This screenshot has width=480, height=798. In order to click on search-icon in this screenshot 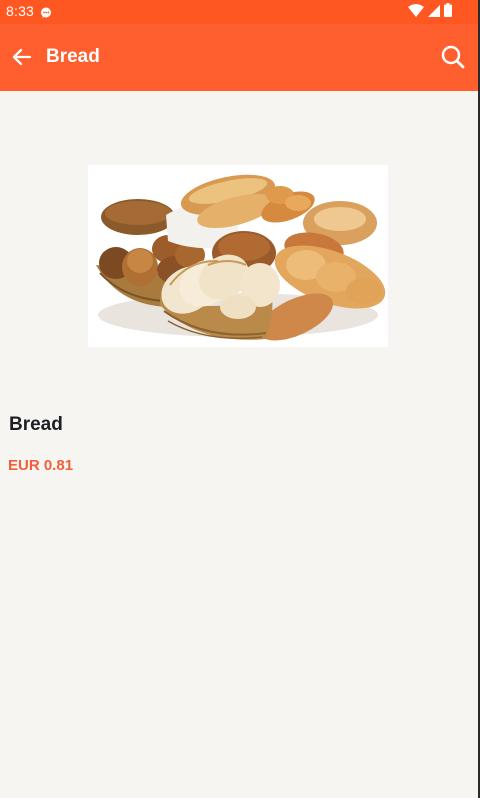, I will do `click(453, 57)`.